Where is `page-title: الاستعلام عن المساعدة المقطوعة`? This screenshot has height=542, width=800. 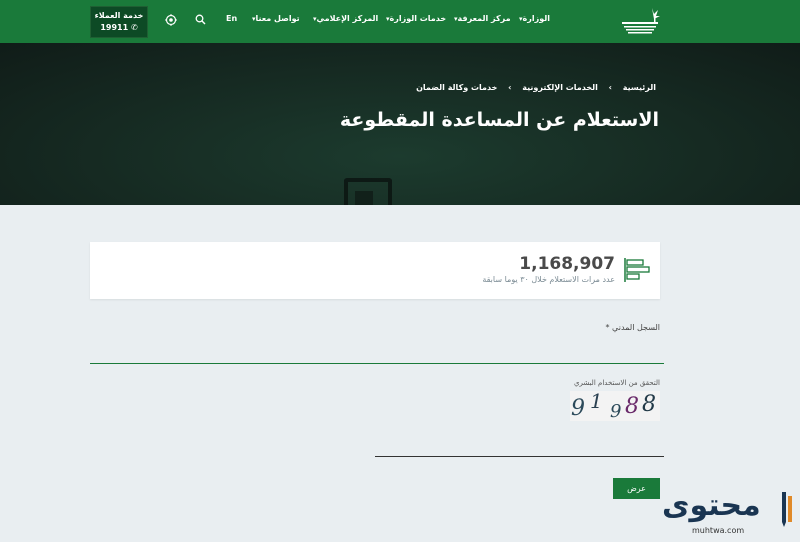 page-title: الاستعلام عن المساعدة المقطوعة is located at coordinates (499, 120).